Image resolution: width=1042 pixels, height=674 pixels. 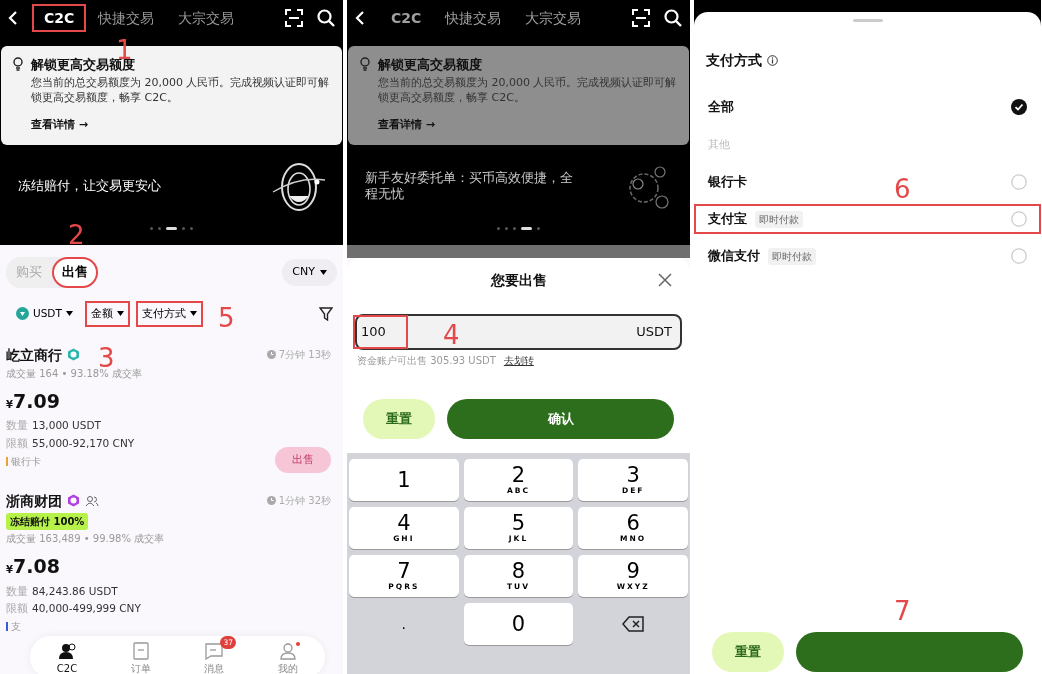 What do you see at coordinates (772, 60) in the screenshot?
I see `info-icon` at bounding box center [772, 60].